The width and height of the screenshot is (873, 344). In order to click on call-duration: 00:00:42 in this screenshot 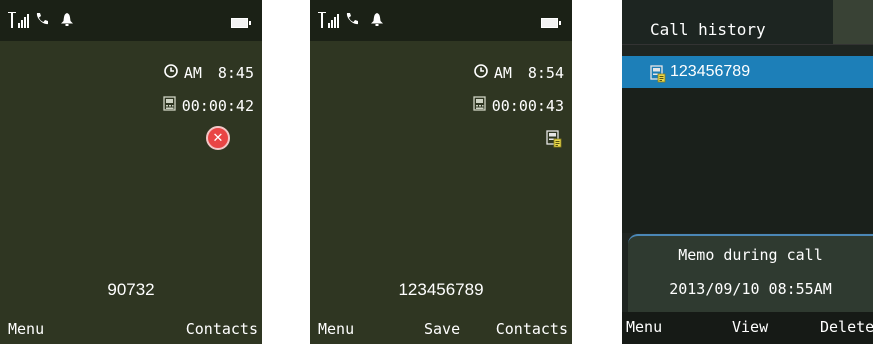, I will do `click(208, 105)`.